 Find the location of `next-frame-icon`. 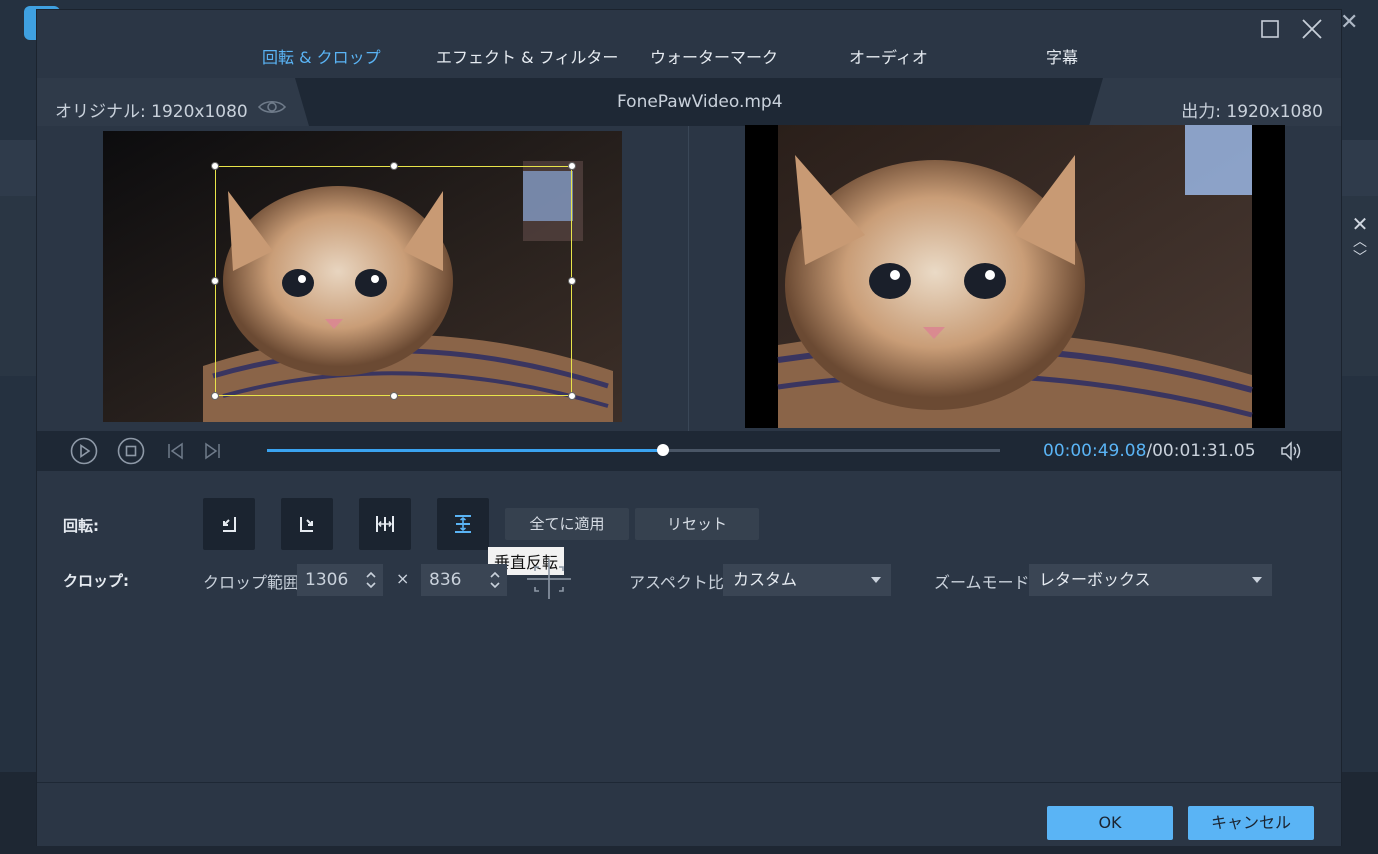

next-frame-icon is located at coordinates (212, 451).